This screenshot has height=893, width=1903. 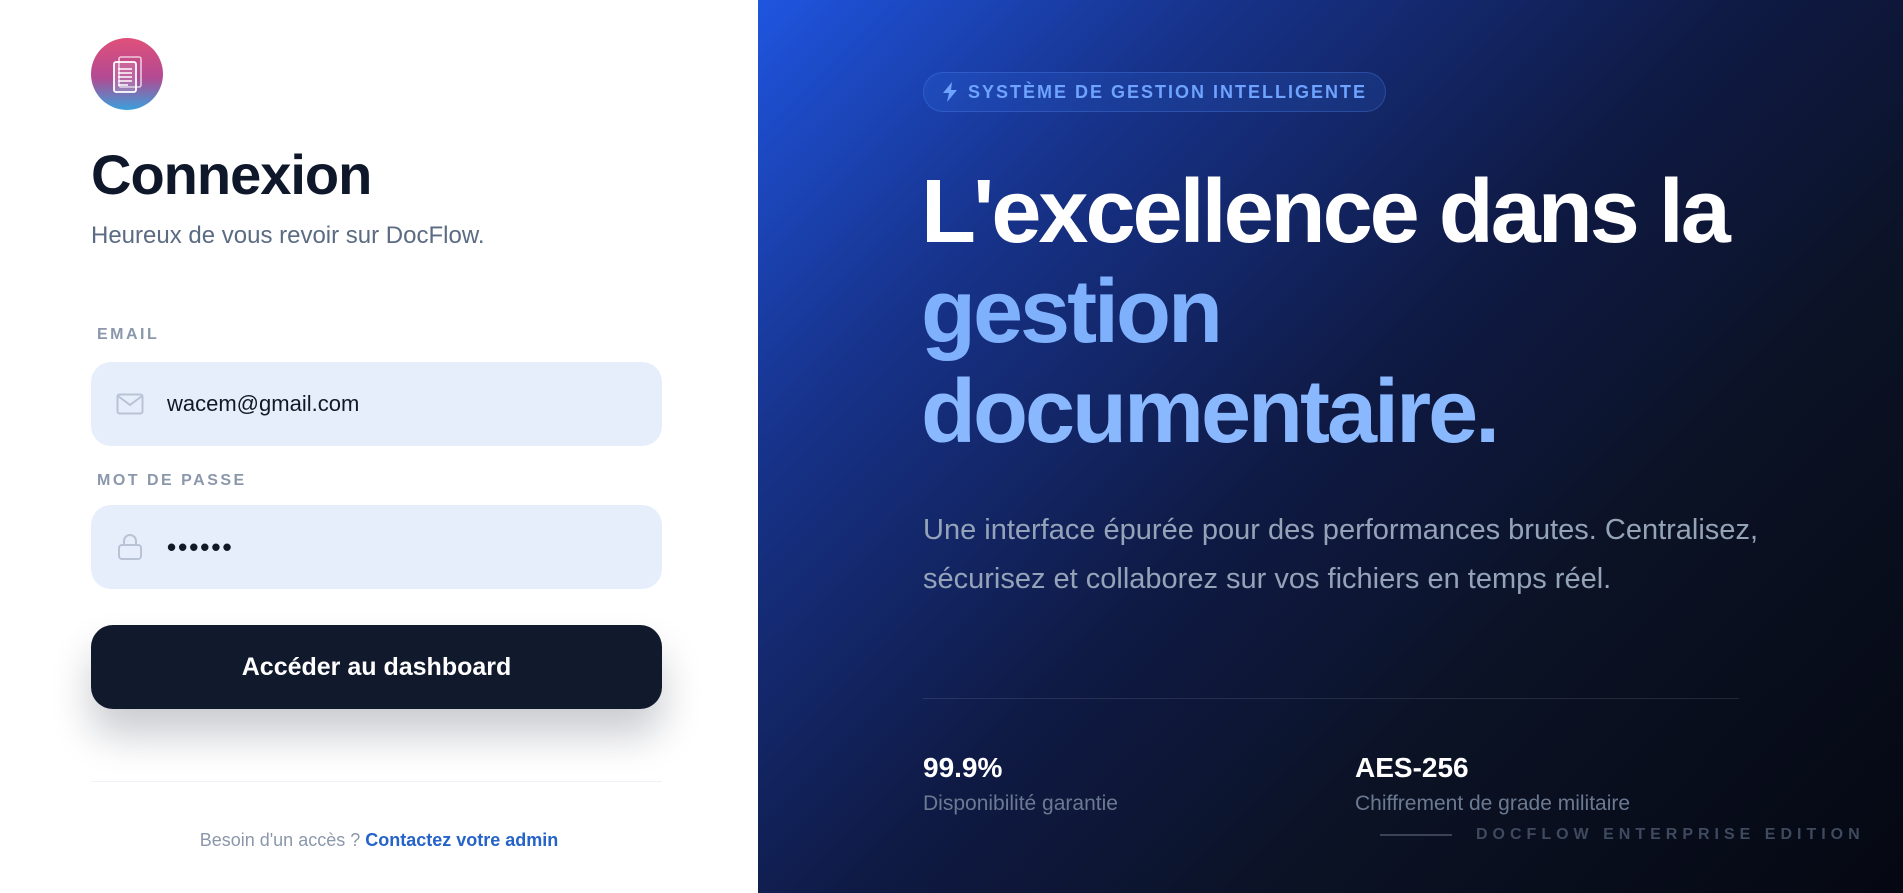 What do you see at coordinates (172, 480) in the screenshot?
I see `password-label: MOT DE PASSE` at bounding box center [172, 480].